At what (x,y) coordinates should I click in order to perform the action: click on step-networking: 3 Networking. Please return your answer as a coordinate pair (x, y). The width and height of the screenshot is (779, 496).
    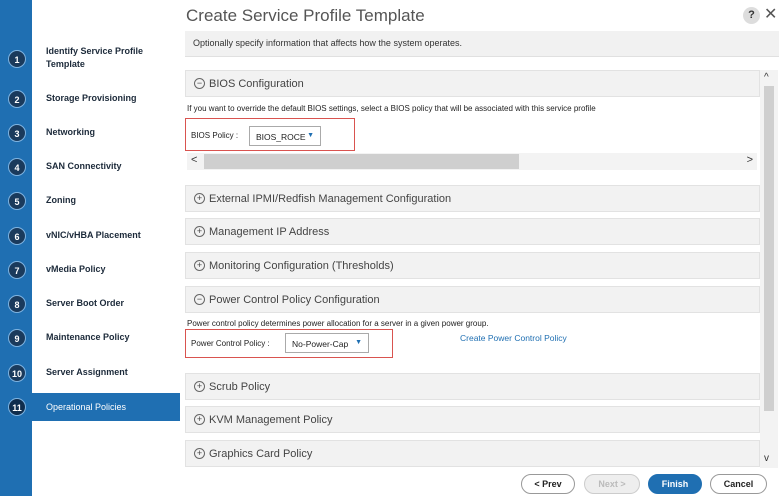
    Looking at the image, I should click on (90, 133).